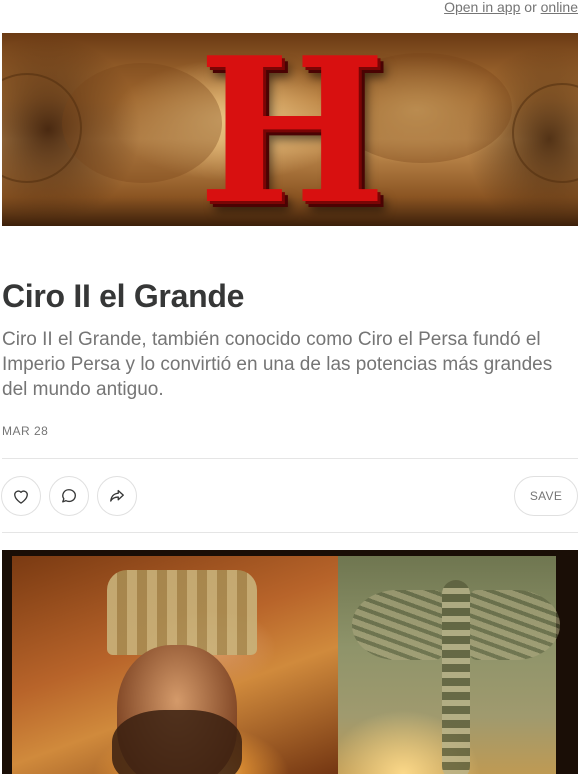  Describe the element at coordinates (123, 296) in the screenshot. I see `post-title: Ciro II el Grande` at that location.